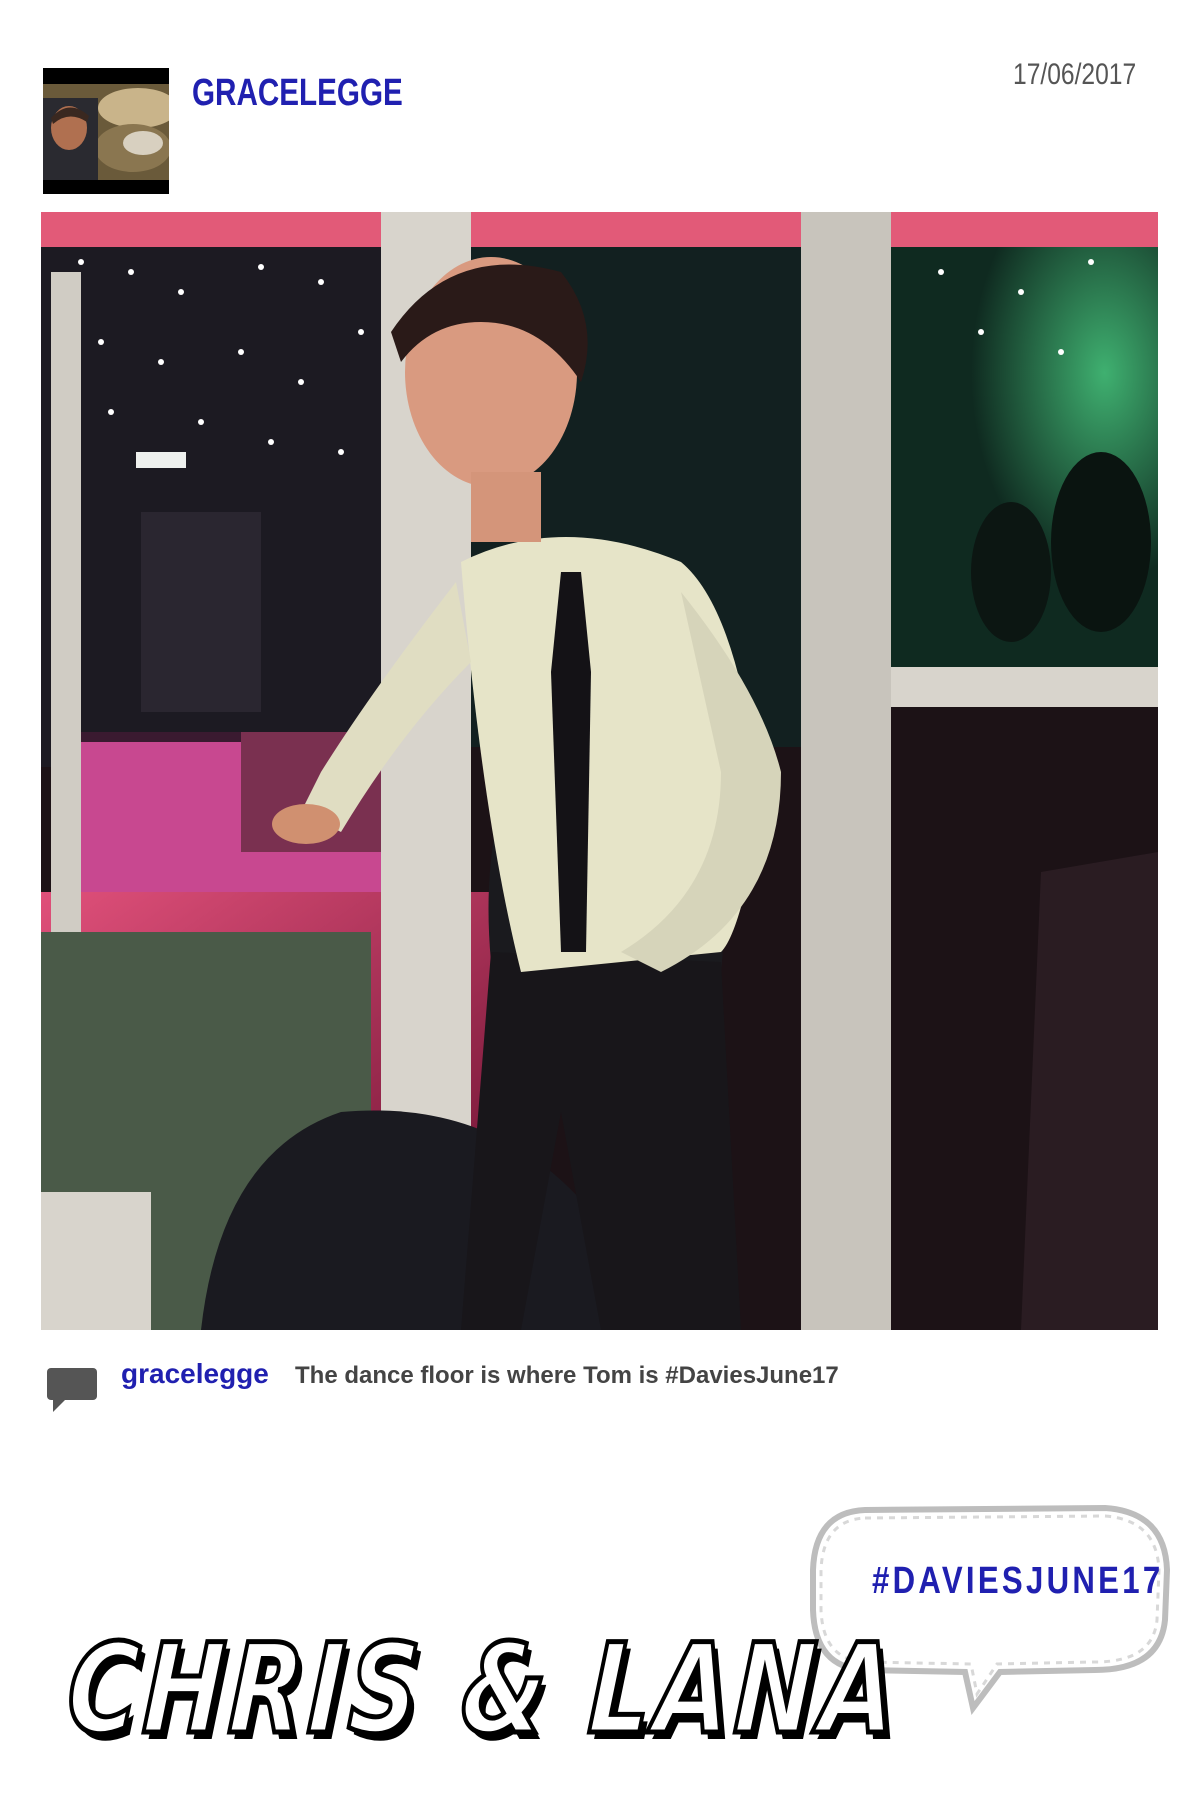  Describe the element at coordinates (484, 1690) in the screenshot. I see `couple-title: CHRIS & LANA` at that location.